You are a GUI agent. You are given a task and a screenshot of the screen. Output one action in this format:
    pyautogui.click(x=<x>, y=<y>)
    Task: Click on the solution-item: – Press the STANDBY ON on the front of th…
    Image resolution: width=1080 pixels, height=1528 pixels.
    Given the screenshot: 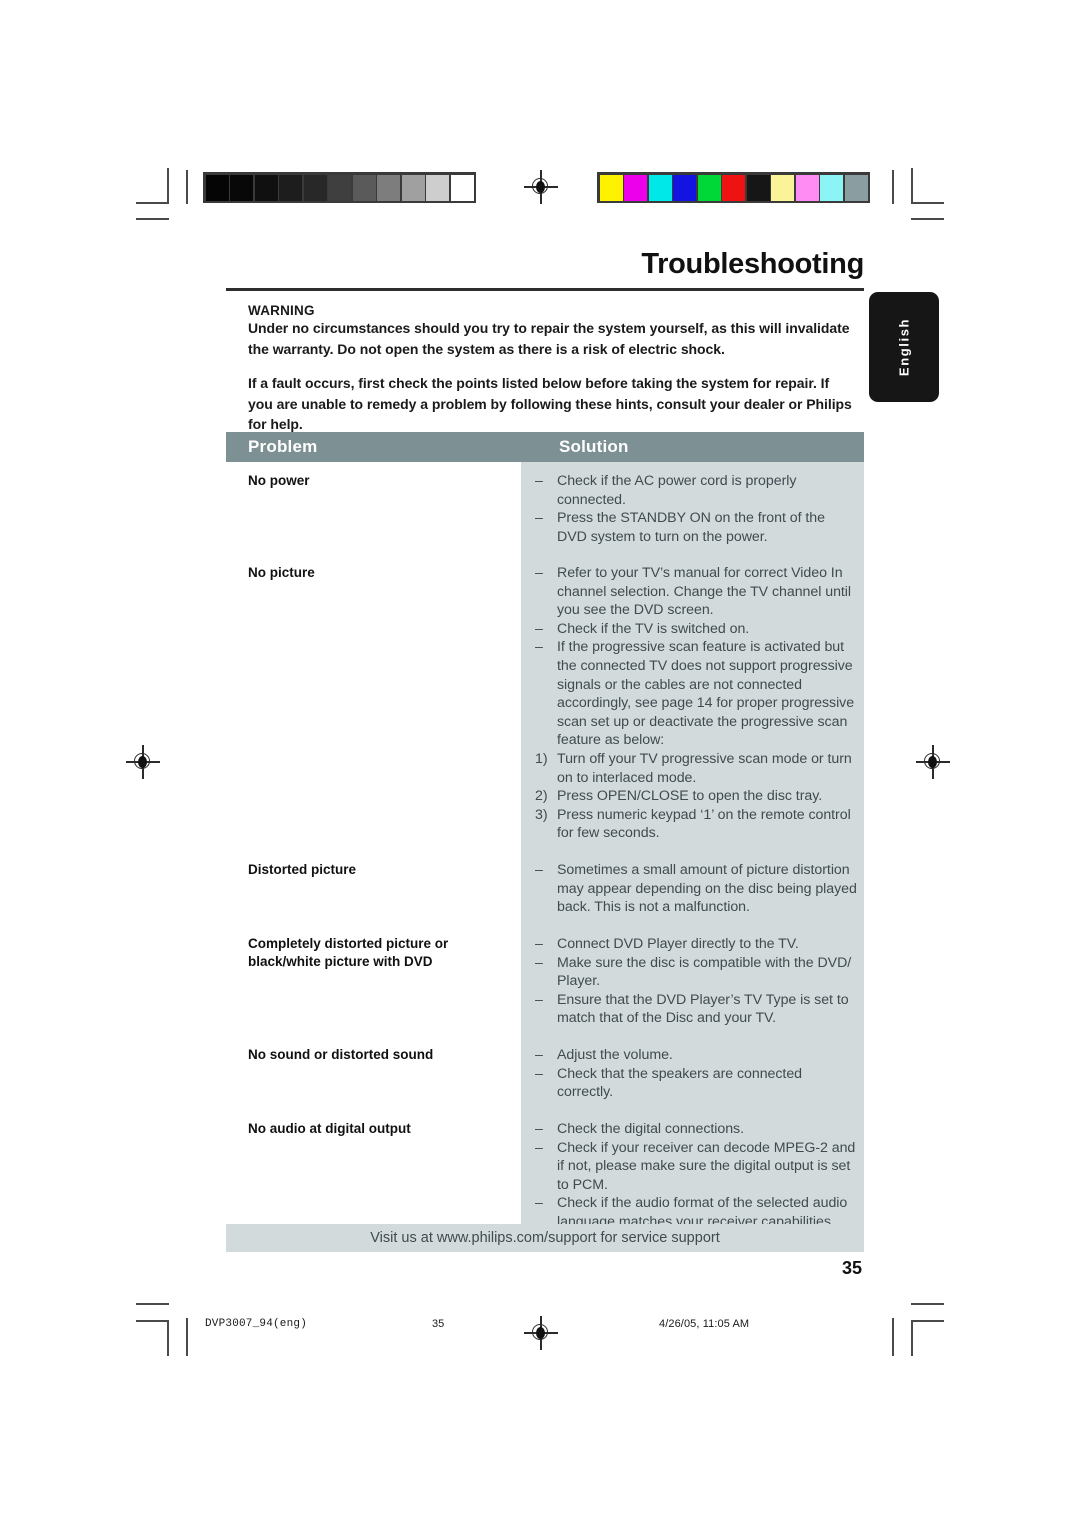 What is the action you would take?
    pyautogui.click(x=696, y=527)
    